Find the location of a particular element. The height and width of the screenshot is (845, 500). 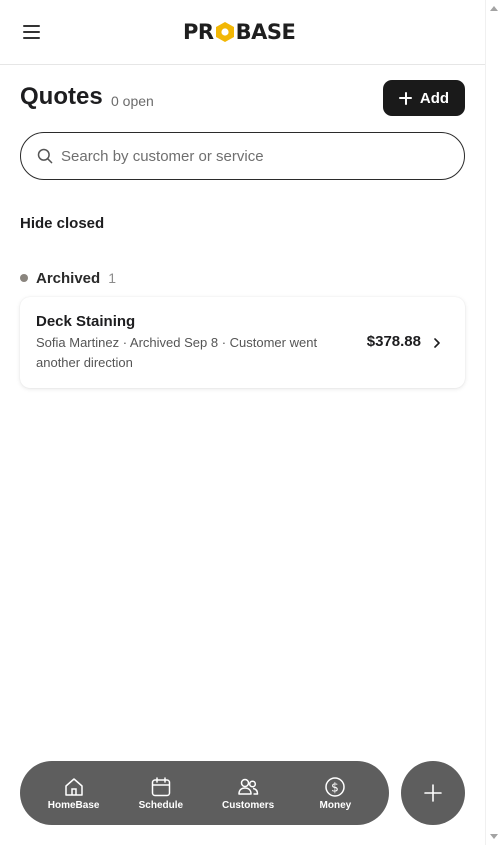

search-bar is located at coordinates (242, 156).